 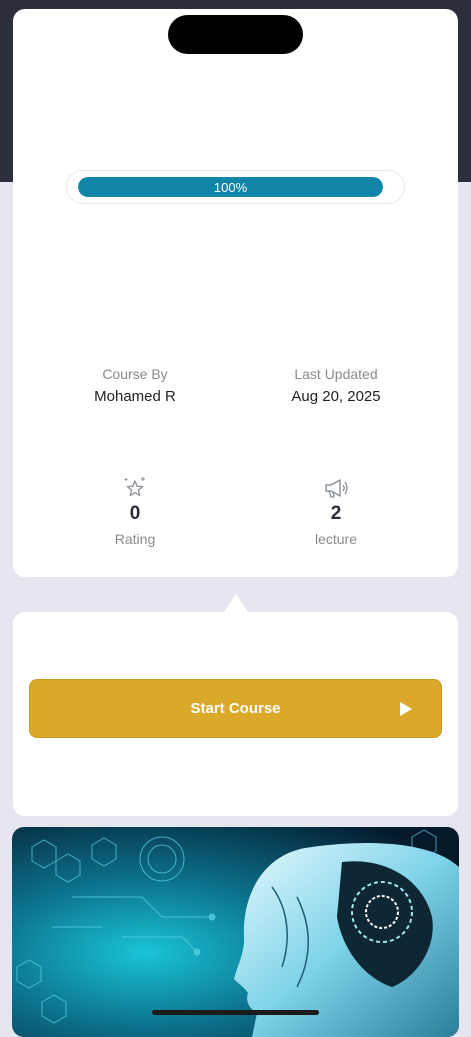 I want to click on course-by-label: Course By, so click(x=135, y=374).